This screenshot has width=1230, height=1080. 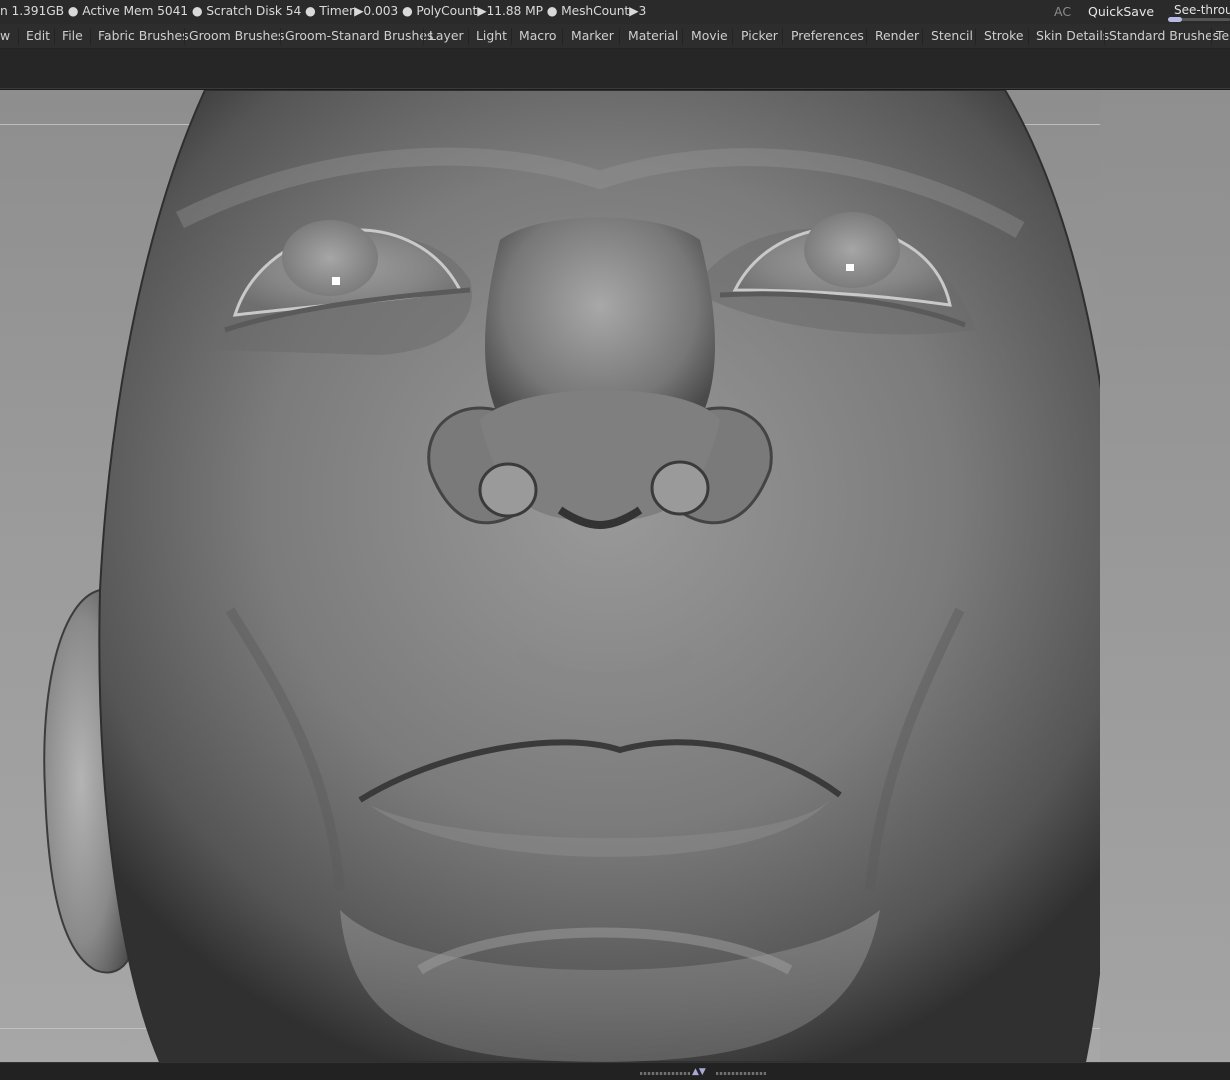 What do you see at coordinates (1222, 36) in the screenshot?
I see `menu-item-texture: Te` at bounding box center [1222, 36].